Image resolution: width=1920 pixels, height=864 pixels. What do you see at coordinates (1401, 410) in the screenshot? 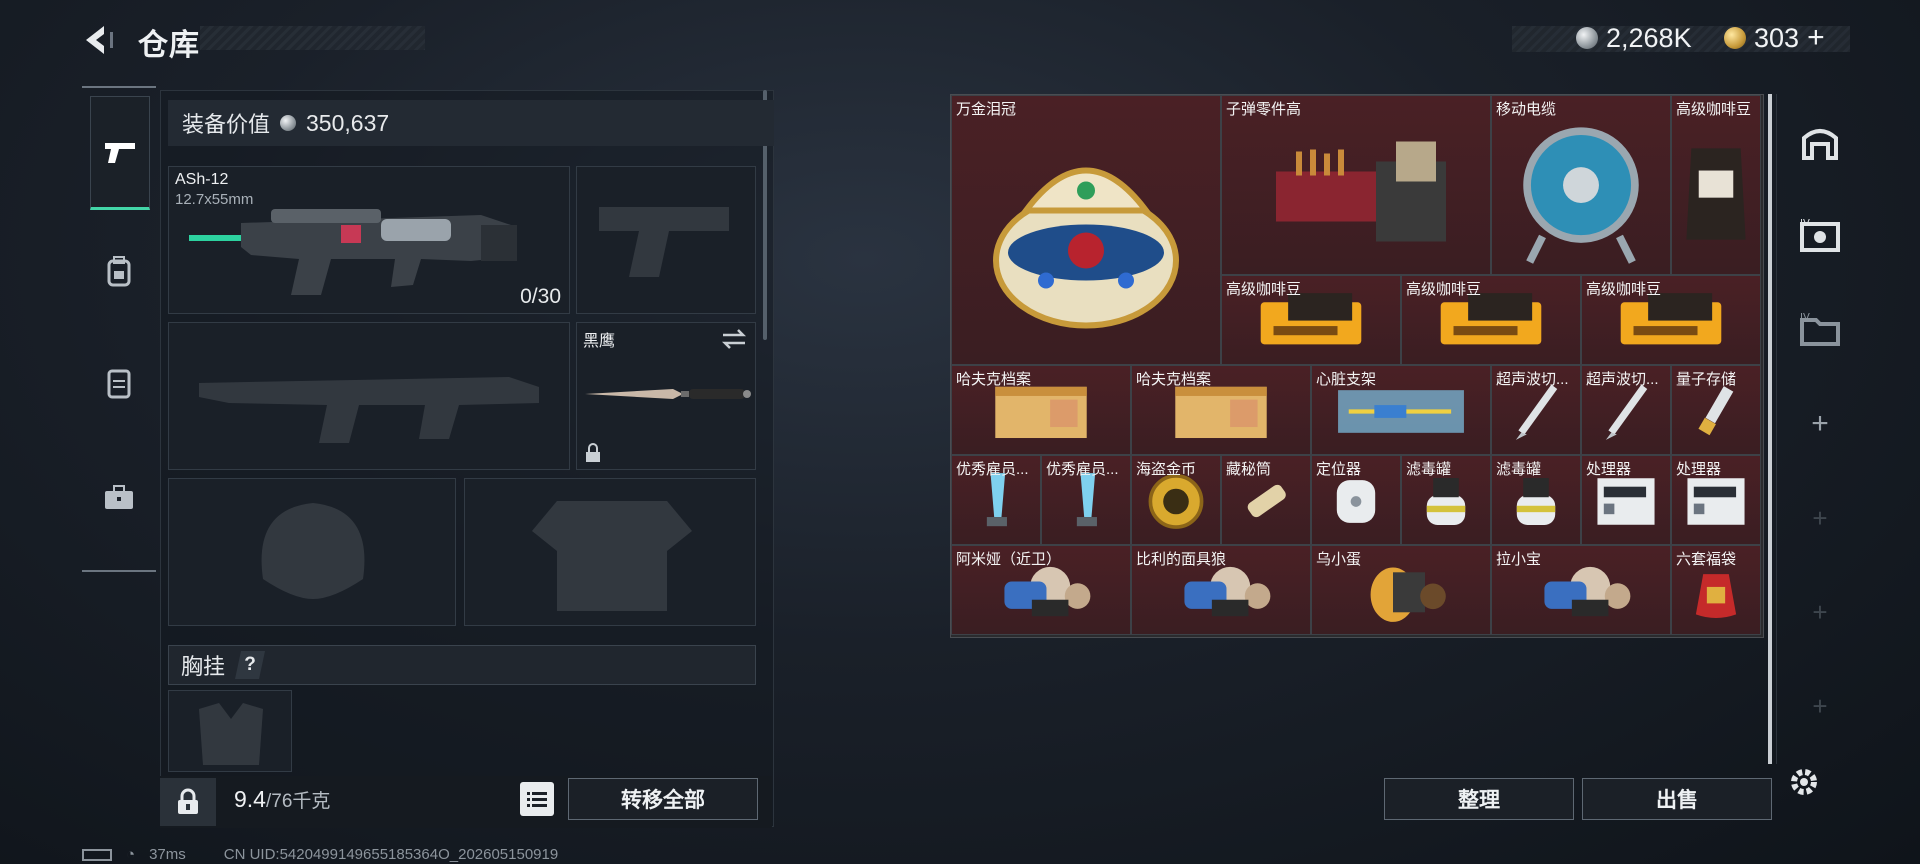
I see `storage-item-stent: 心脏支架` at bounding box center [1401, 410].